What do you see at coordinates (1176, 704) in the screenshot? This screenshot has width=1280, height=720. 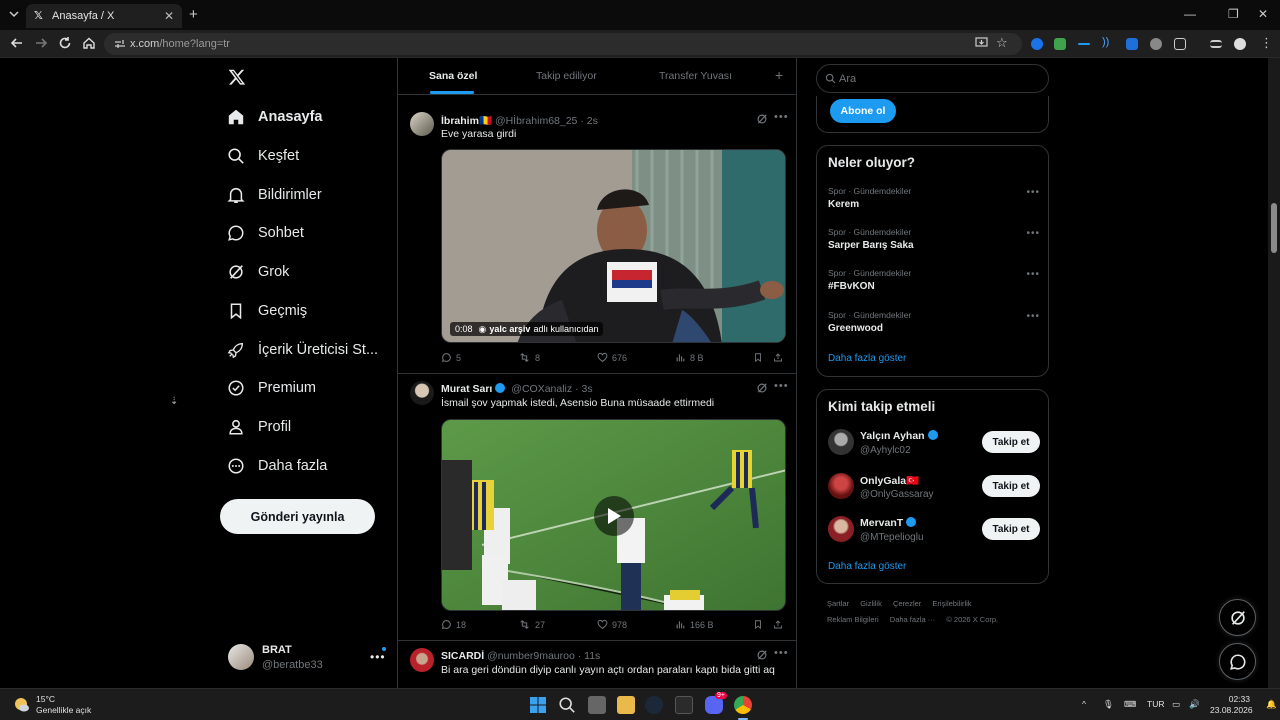 I see `network-icon: ▭` at bounding box center [1176, 704].